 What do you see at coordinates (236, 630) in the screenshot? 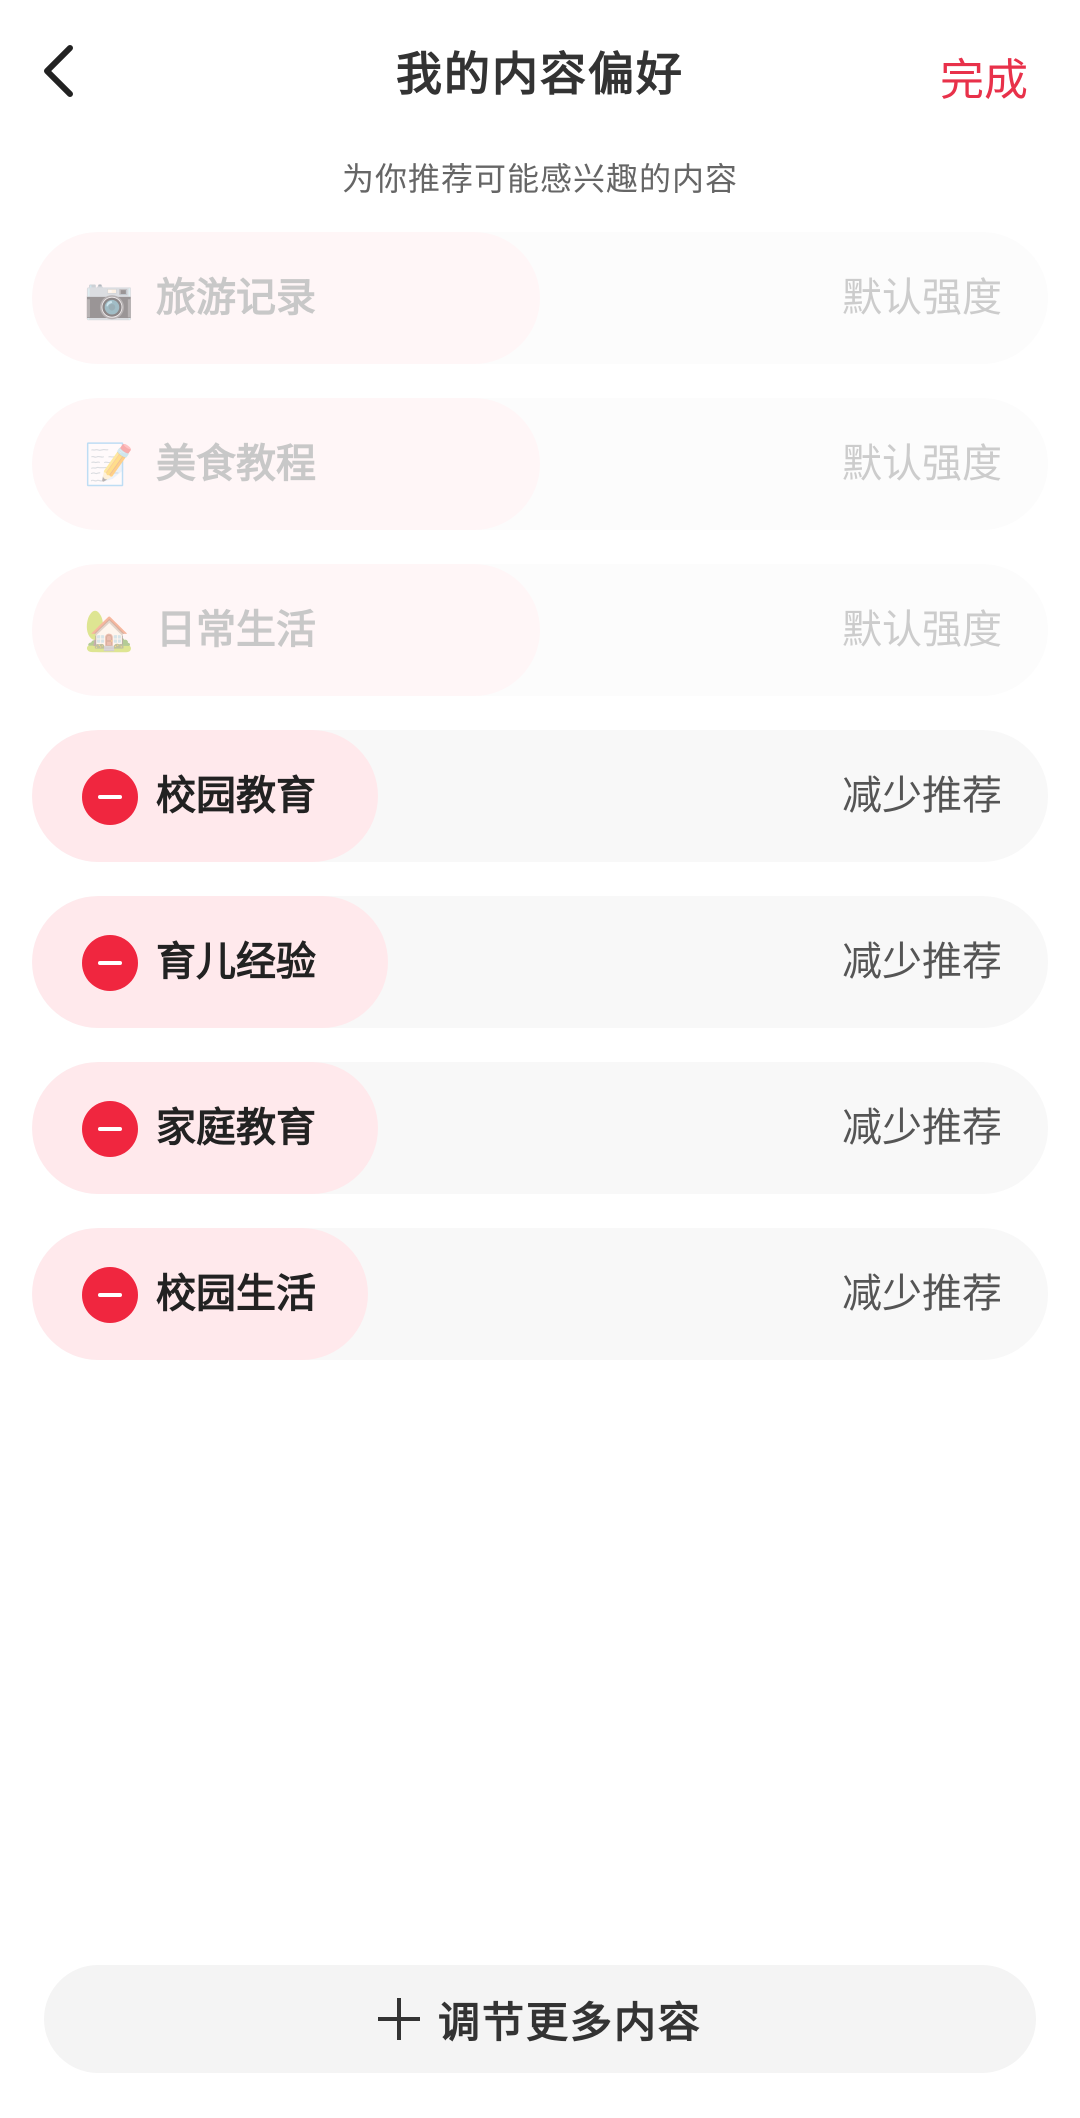
I see `preference-label: 日常生活` at bounding box center [236, 630].